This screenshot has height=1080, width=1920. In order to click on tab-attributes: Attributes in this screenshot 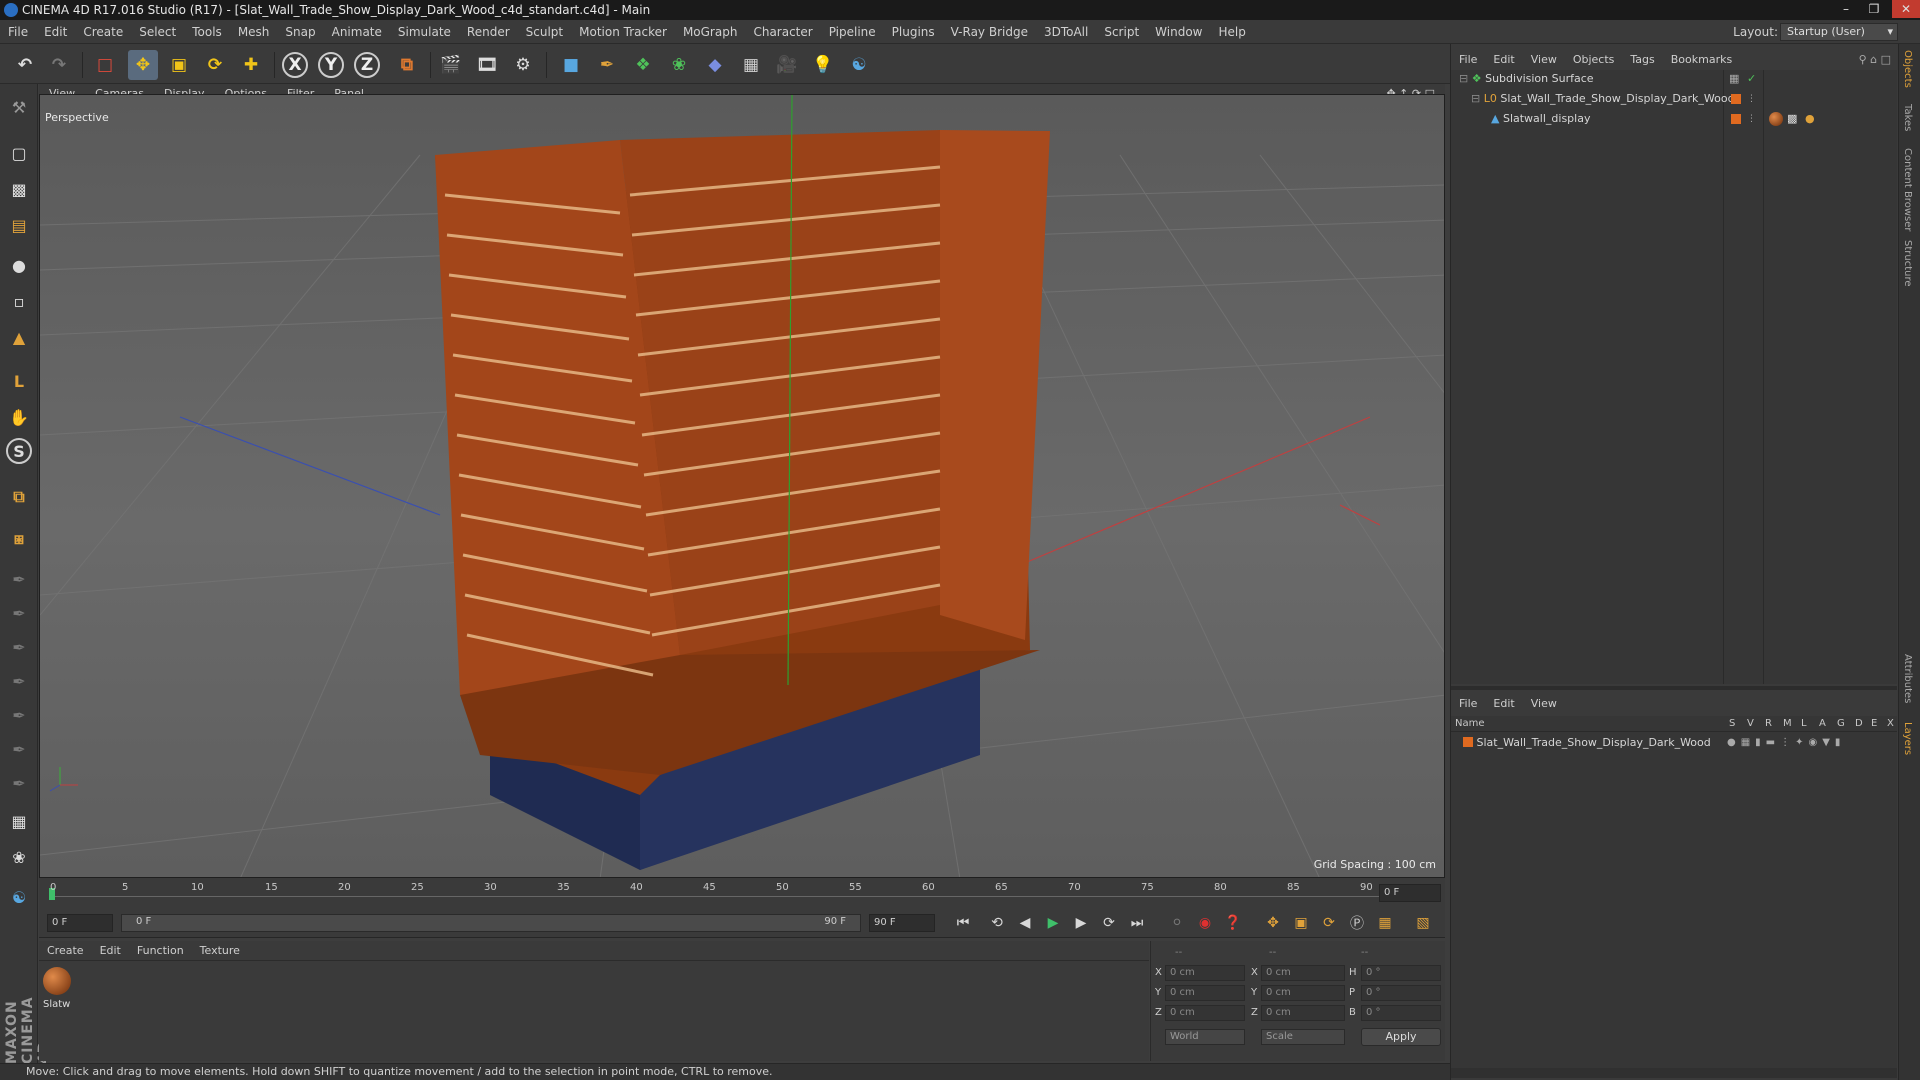, I will do `click(1907, 678)`.